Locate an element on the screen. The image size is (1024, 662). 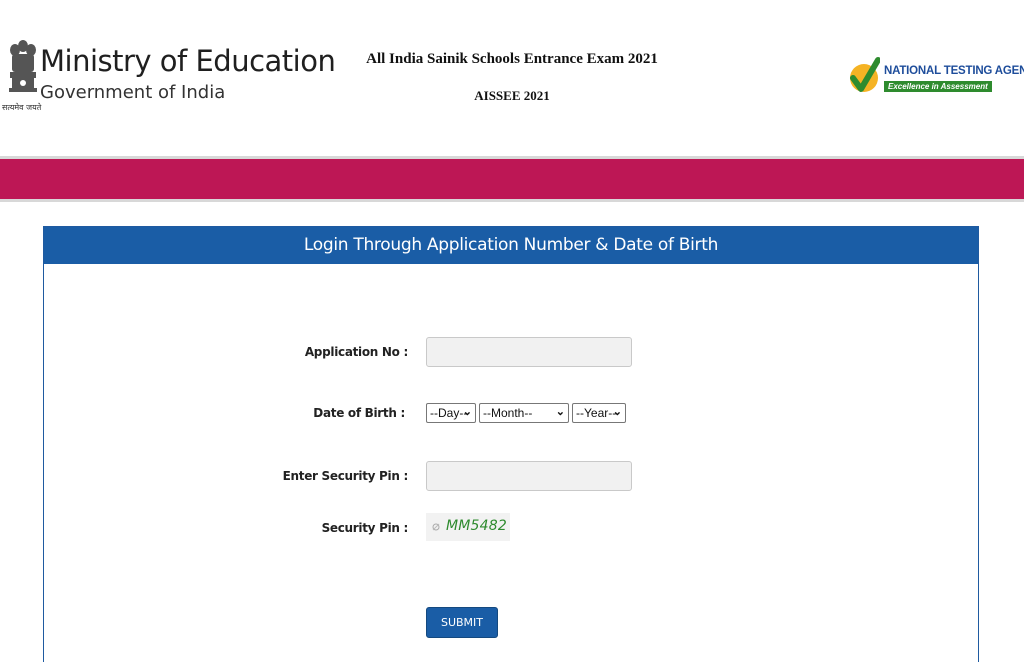
enter-pin-label: Enter Security Pin : is located at coordinates (345, 476).